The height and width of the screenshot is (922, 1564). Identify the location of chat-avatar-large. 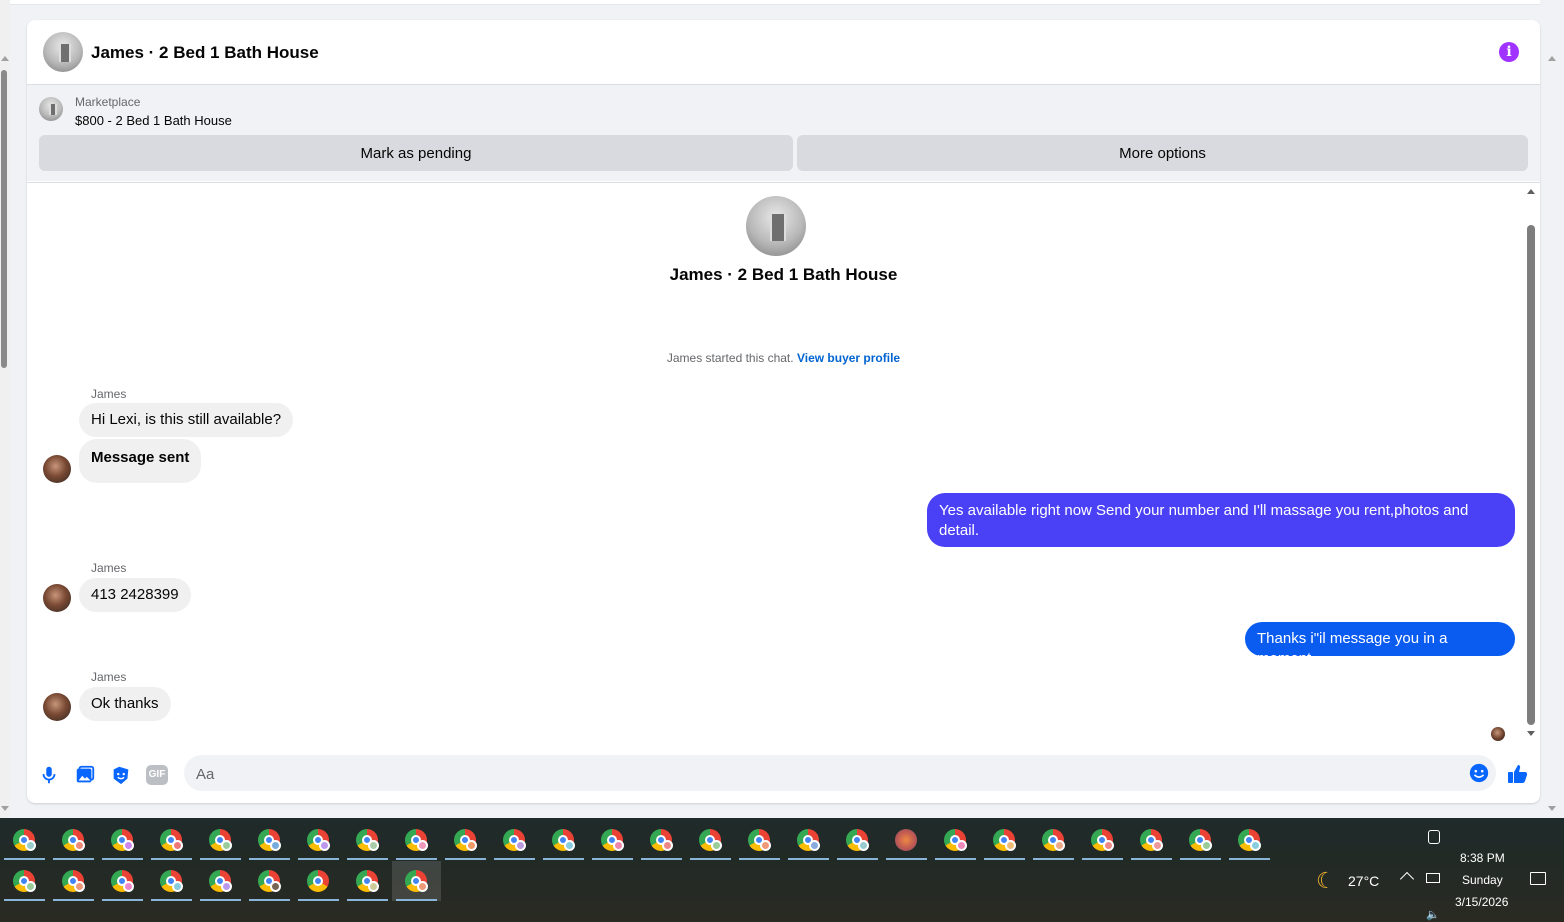
(776, 226).